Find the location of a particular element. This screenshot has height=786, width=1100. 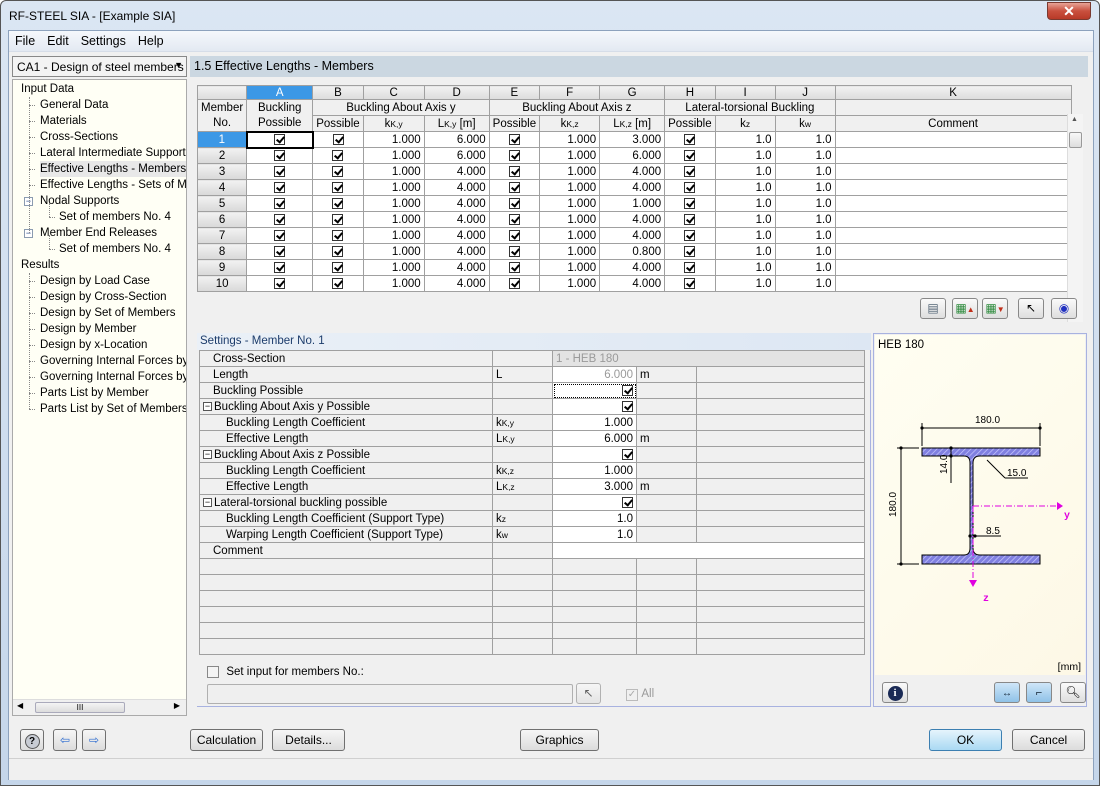

lkz-cell: 1.000 is located at coordinates (632, 203).